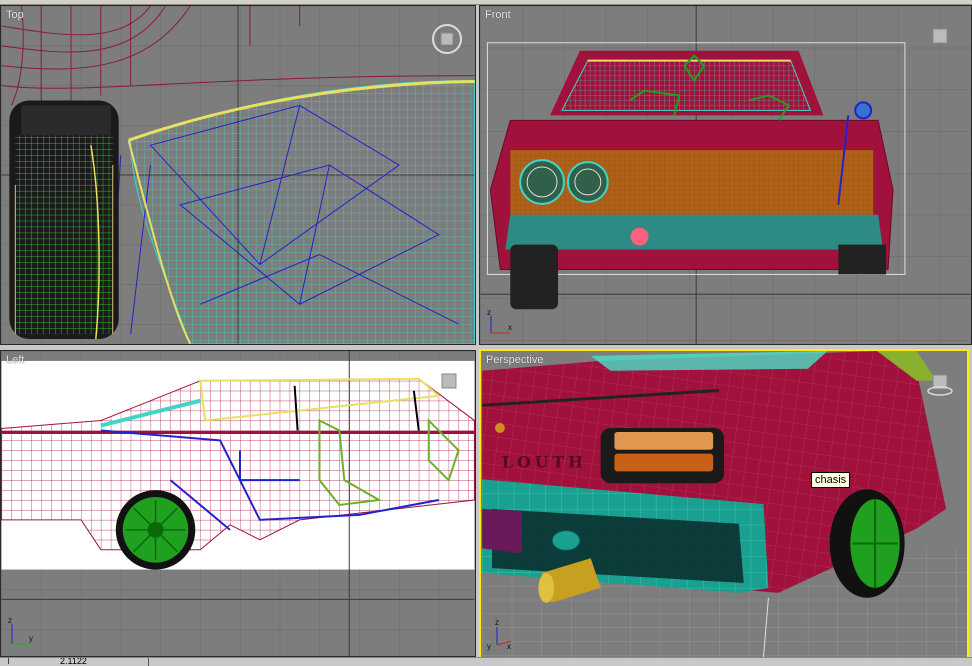 Image resolution: width=972 pixels, height=666 pixels. Describe the element at coordinates (544, 461) in the screenshot. I see `decal-text: LOUTH` at that location.